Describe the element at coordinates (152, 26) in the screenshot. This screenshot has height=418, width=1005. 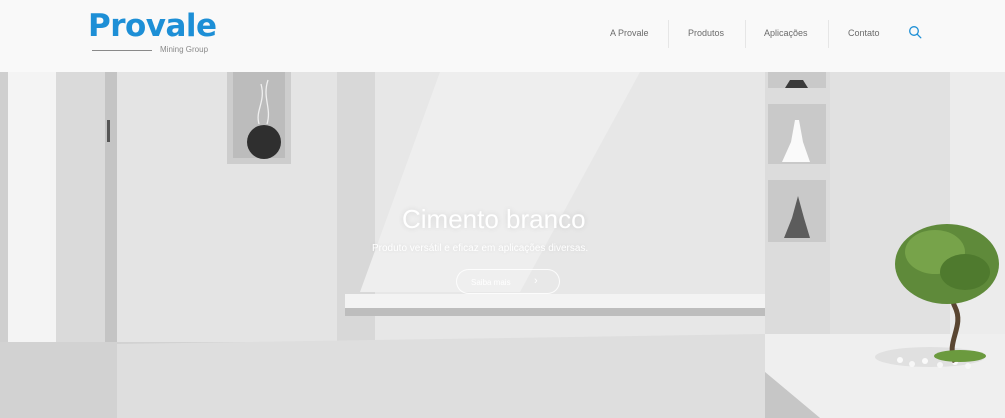
I see `logo-brand: Provale` at that location.